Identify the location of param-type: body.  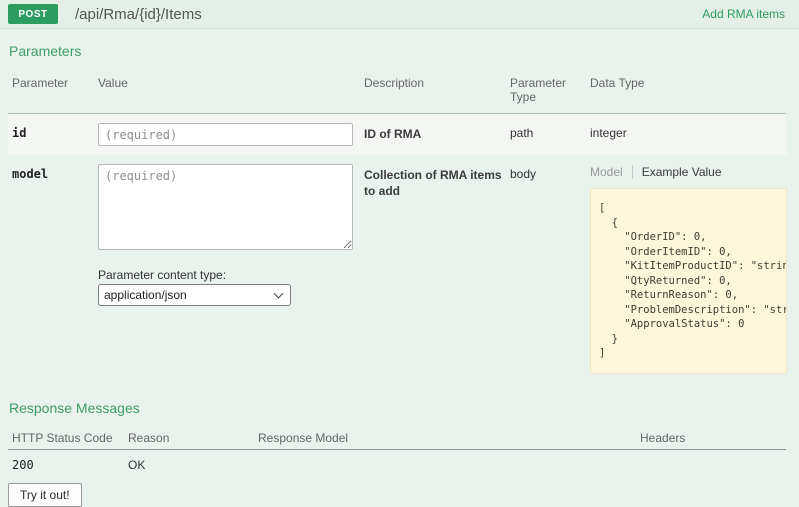
(523, 174).